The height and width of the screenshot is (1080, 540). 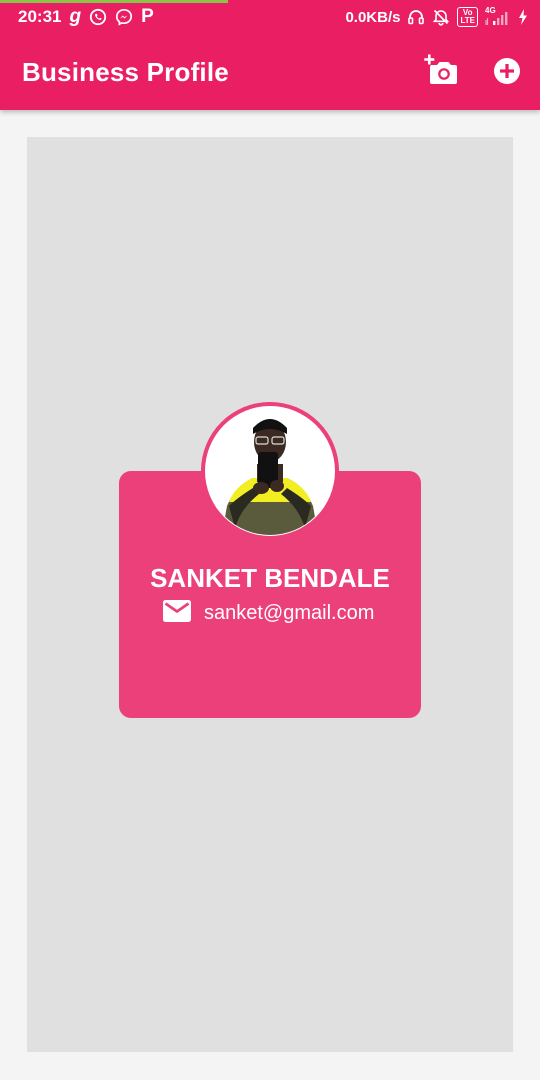 What do you see at coordinates (270, 471) in the screenshot?
I see `avatar` at bounding box center [270, 471].